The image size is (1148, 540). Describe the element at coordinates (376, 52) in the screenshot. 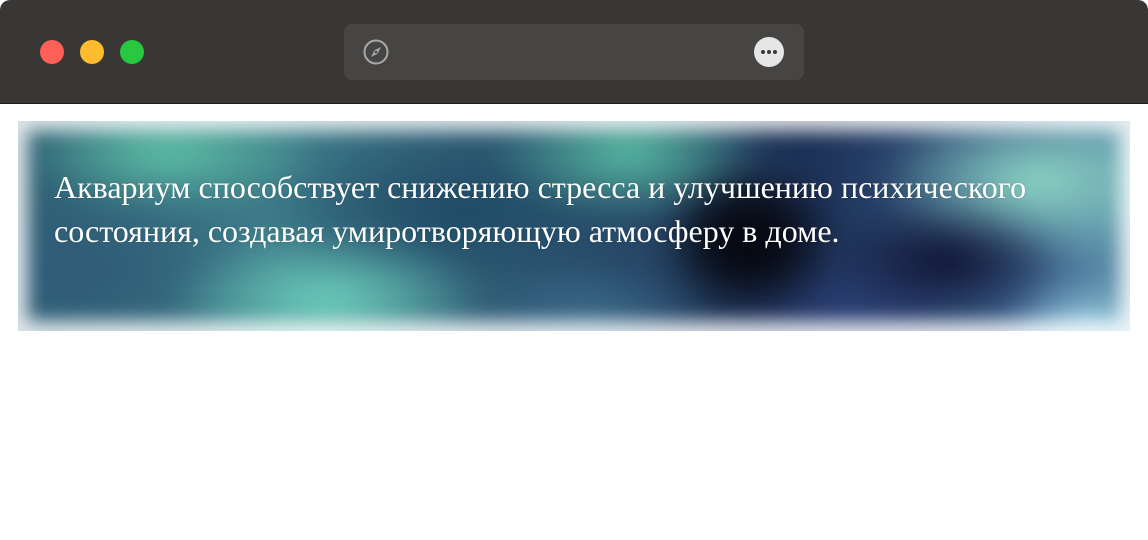

I see `compass-icon` at that location.